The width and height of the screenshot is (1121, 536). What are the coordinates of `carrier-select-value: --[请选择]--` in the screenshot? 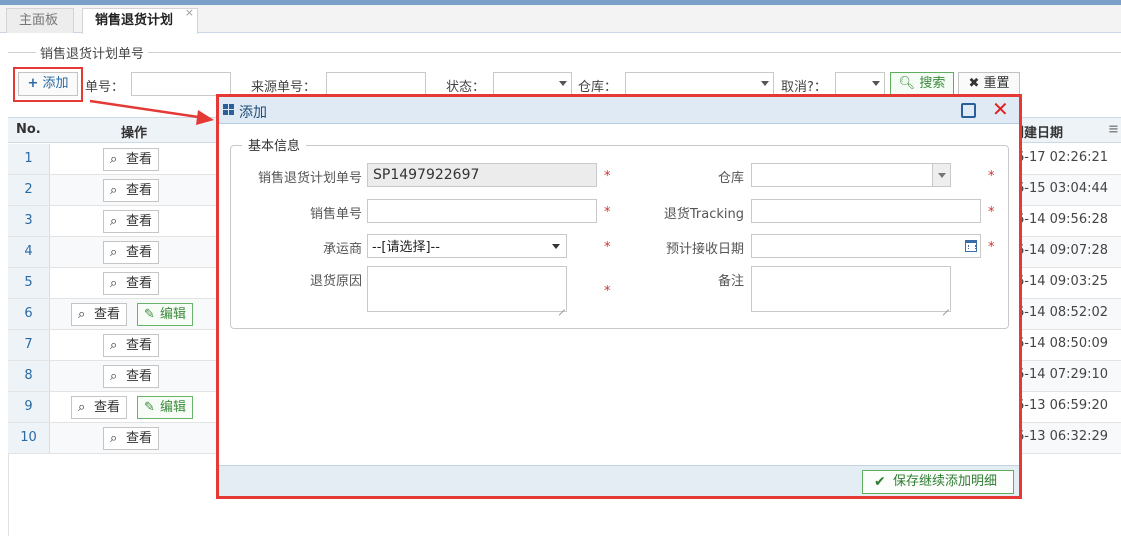 It's located at (406, 247).